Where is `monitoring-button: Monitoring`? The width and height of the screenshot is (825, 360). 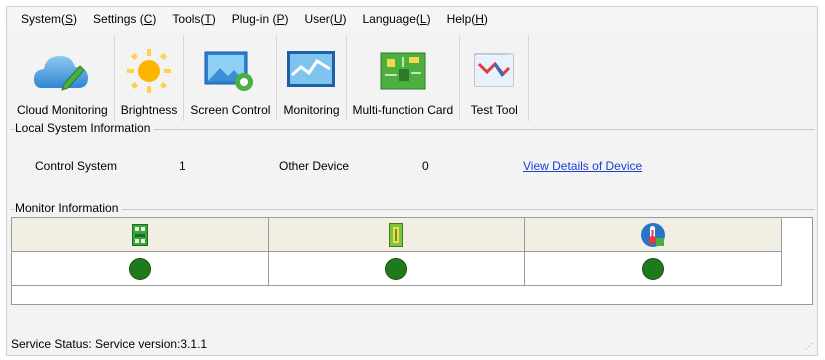
monitoring-button: Monitoring is located at coordinates (312, 78).